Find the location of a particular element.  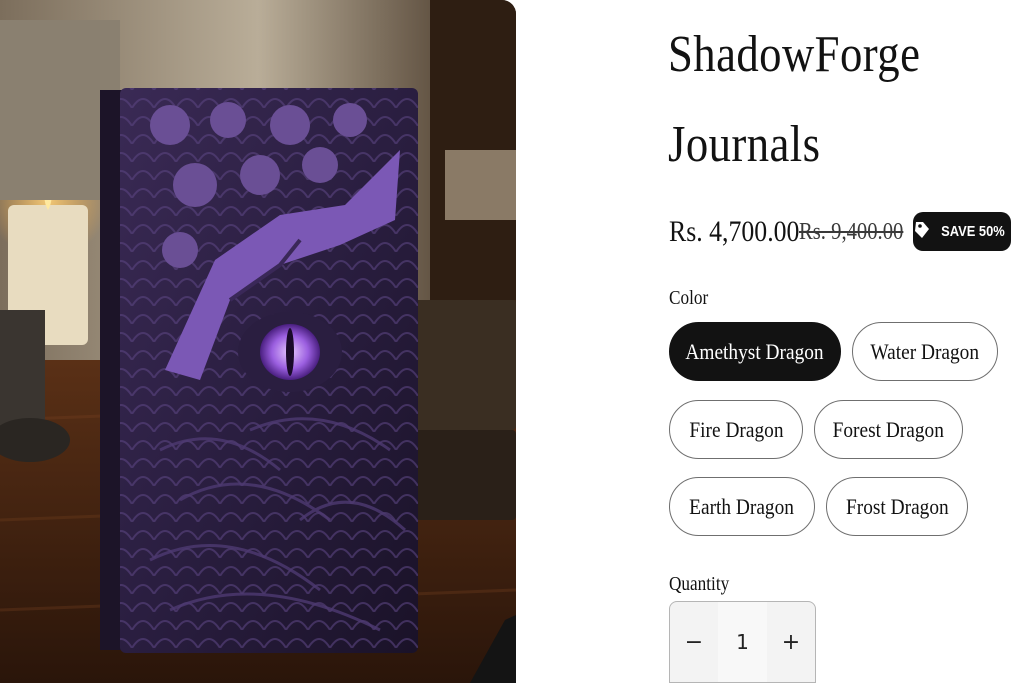

sale-badge: SAVE 50% is located at coordinates (962, 231).